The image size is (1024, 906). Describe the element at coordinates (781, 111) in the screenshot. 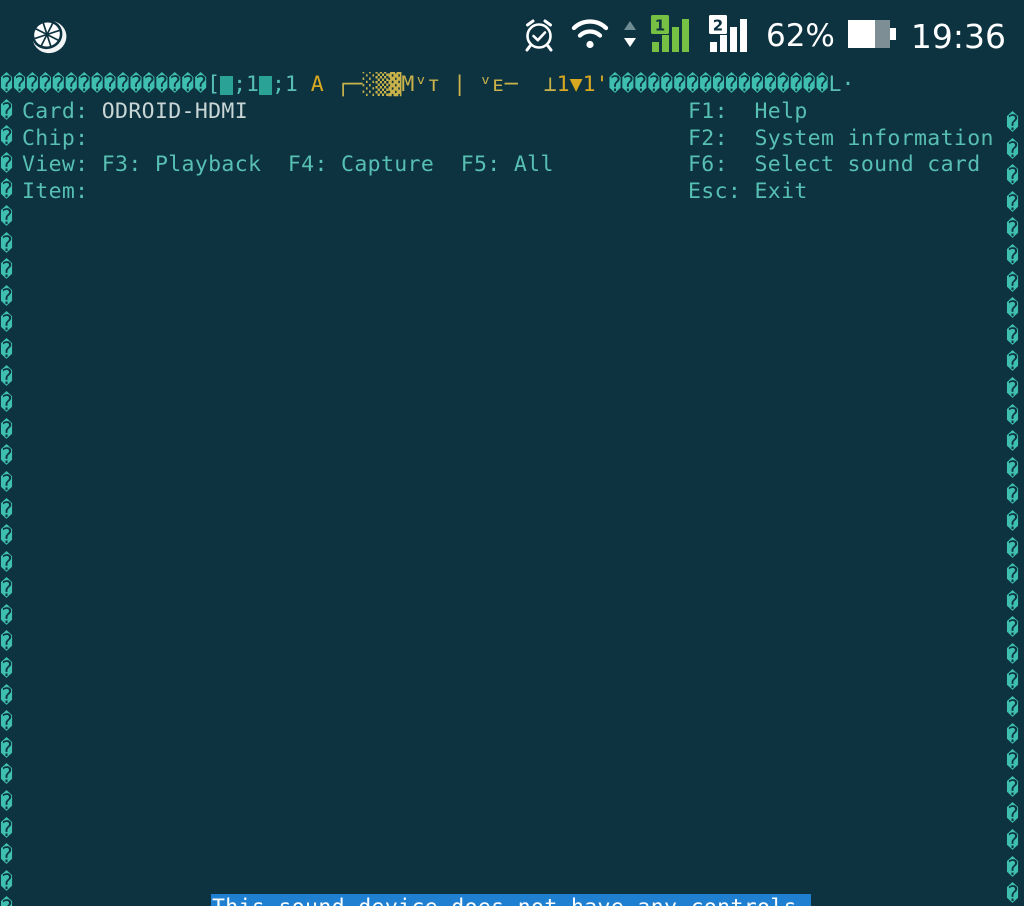

I see `help-row-action: Help` at that location.